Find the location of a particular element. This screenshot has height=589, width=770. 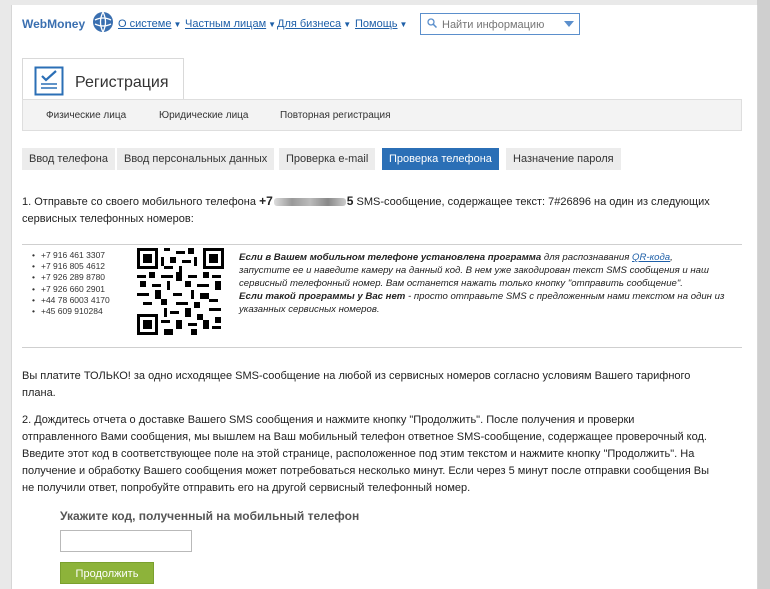

step-email-check: Проверка e-mail is located at coordinates (327, 159).